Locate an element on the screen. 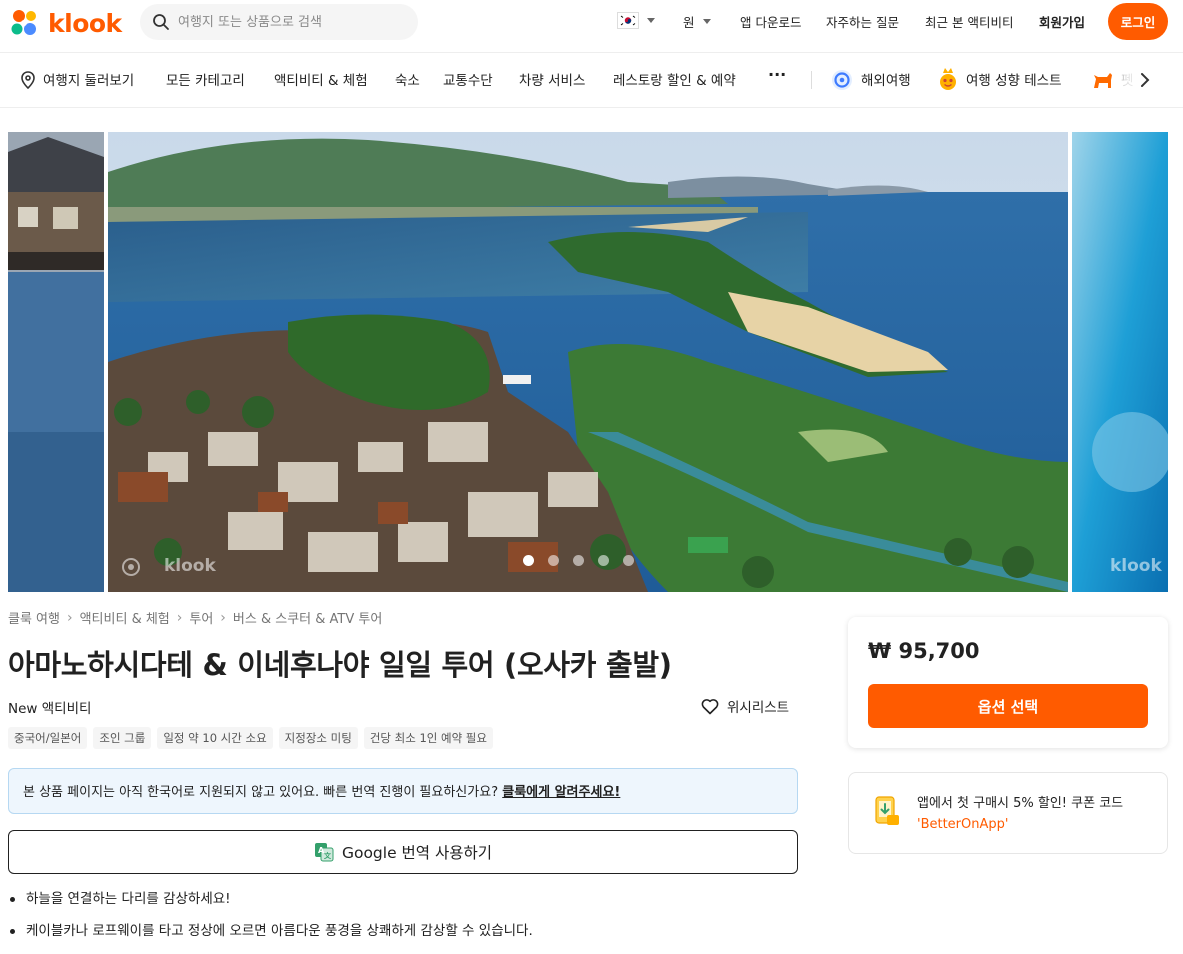 This screenshot has width=1183, height=954. svg-text: 文 is located at coordinates (328, 855).